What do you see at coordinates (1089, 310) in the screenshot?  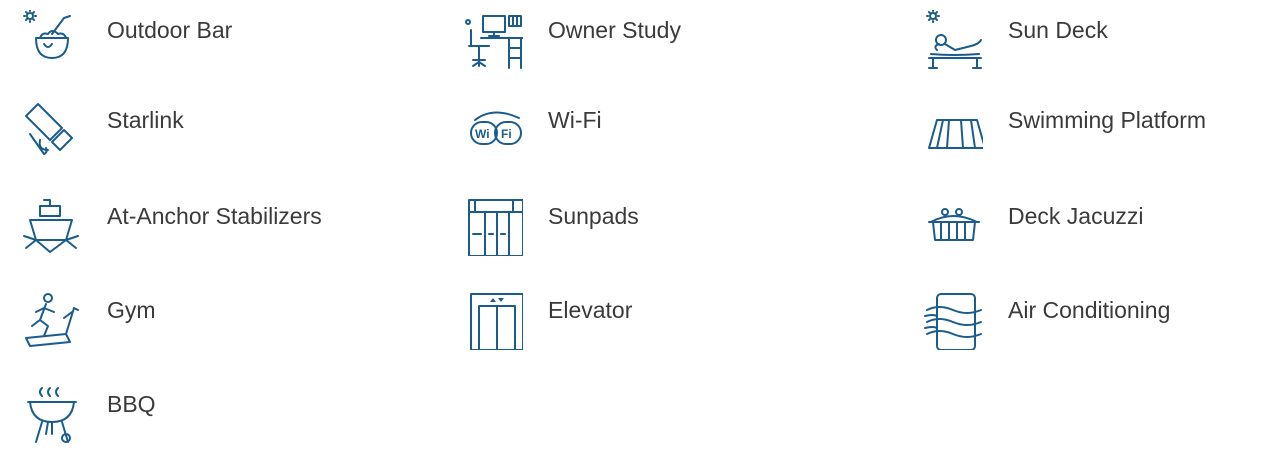 I see `amenity-label: Air Conditioning` at bounding box center [1089, 310].